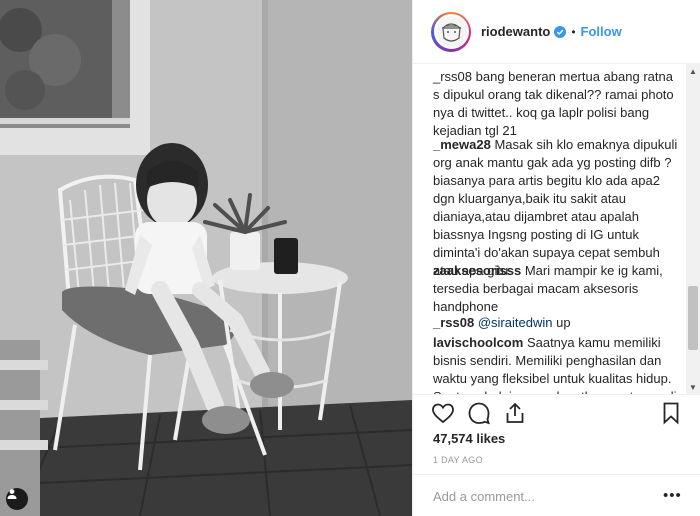 This screenshot has width=700, height=516. I want to click on action-icons-row, so click(557, 416).